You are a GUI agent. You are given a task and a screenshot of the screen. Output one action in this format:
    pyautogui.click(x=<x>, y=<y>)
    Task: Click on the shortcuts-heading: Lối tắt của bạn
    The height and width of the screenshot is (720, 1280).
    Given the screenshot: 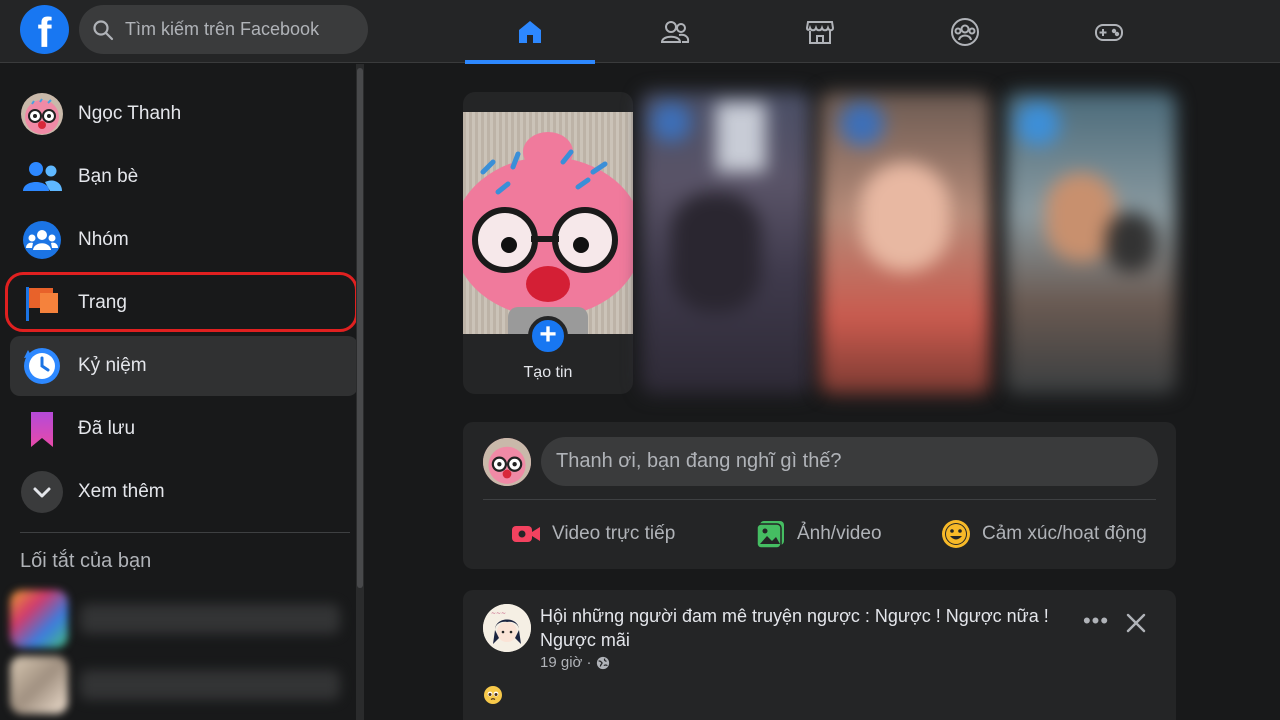 What is the action you would take?
    pyautogui.click(x=86, y=561)
    